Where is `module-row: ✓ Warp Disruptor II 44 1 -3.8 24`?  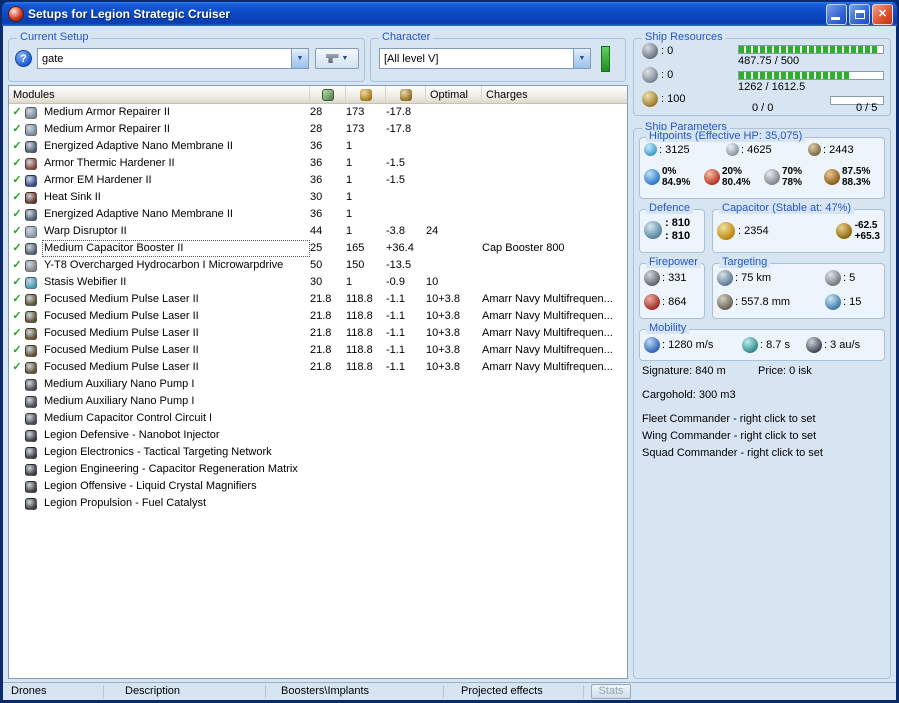 module-row: ✓ Warp Disruptor II 44 1 -3.8 24 is located at coordinates (318, 231).